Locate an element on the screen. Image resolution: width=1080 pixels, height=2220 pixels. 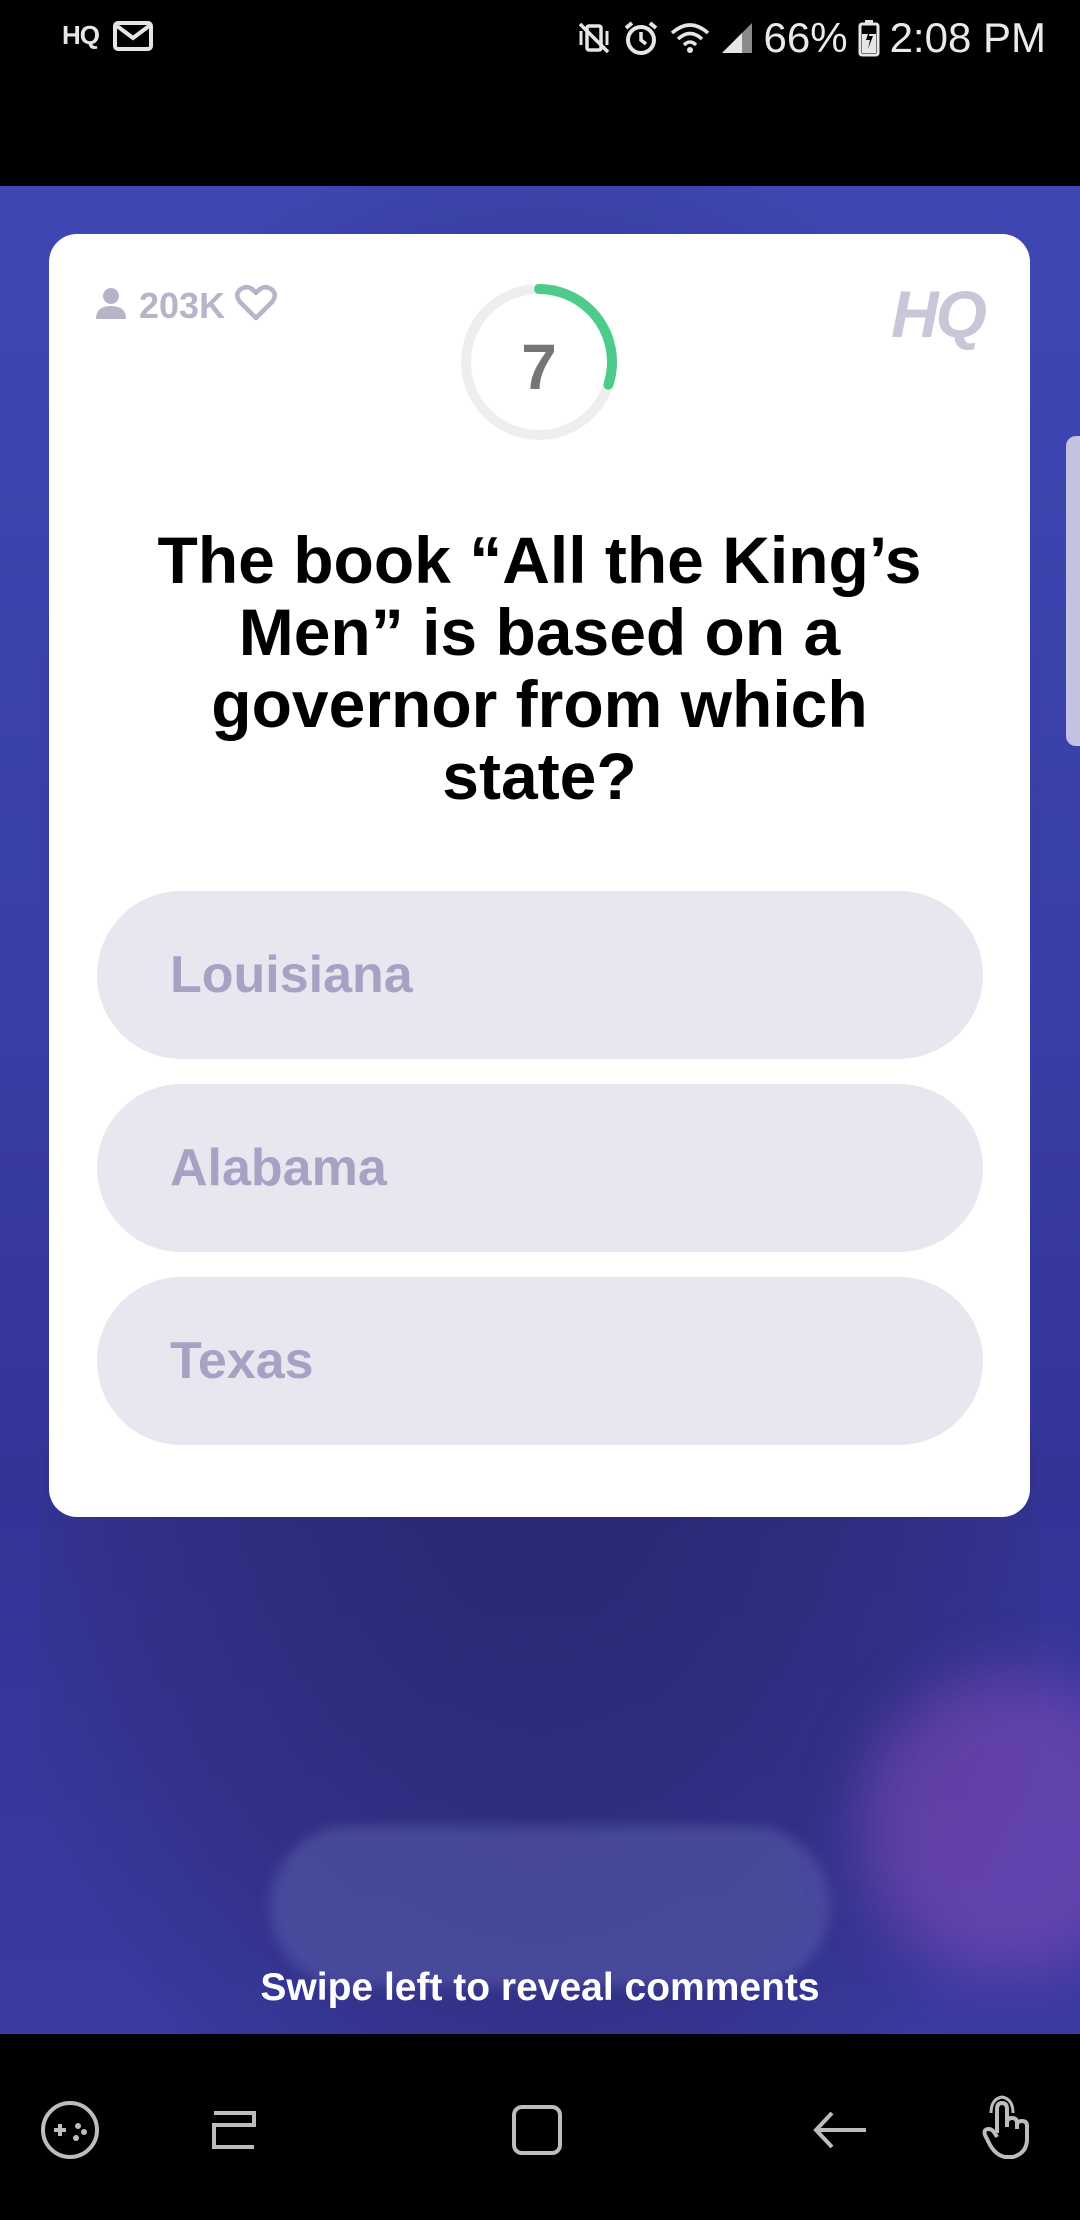
countdown-timer: 7 is located at coordinates (539, 362).